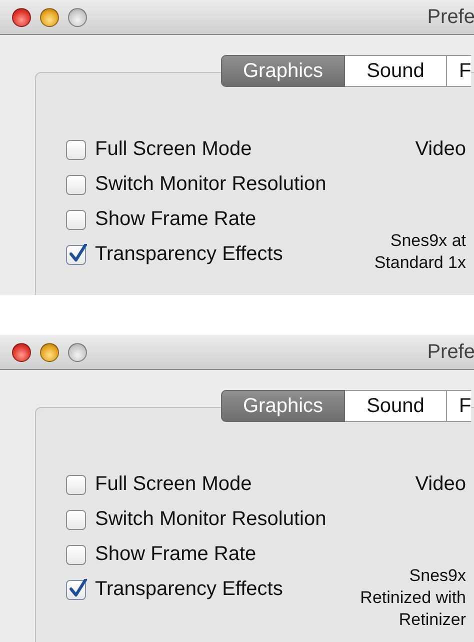  What do you see at coordinates (413, 598) in the screenshot?
I see `caption-text: Retinized with` at bounding box center [413, 598].